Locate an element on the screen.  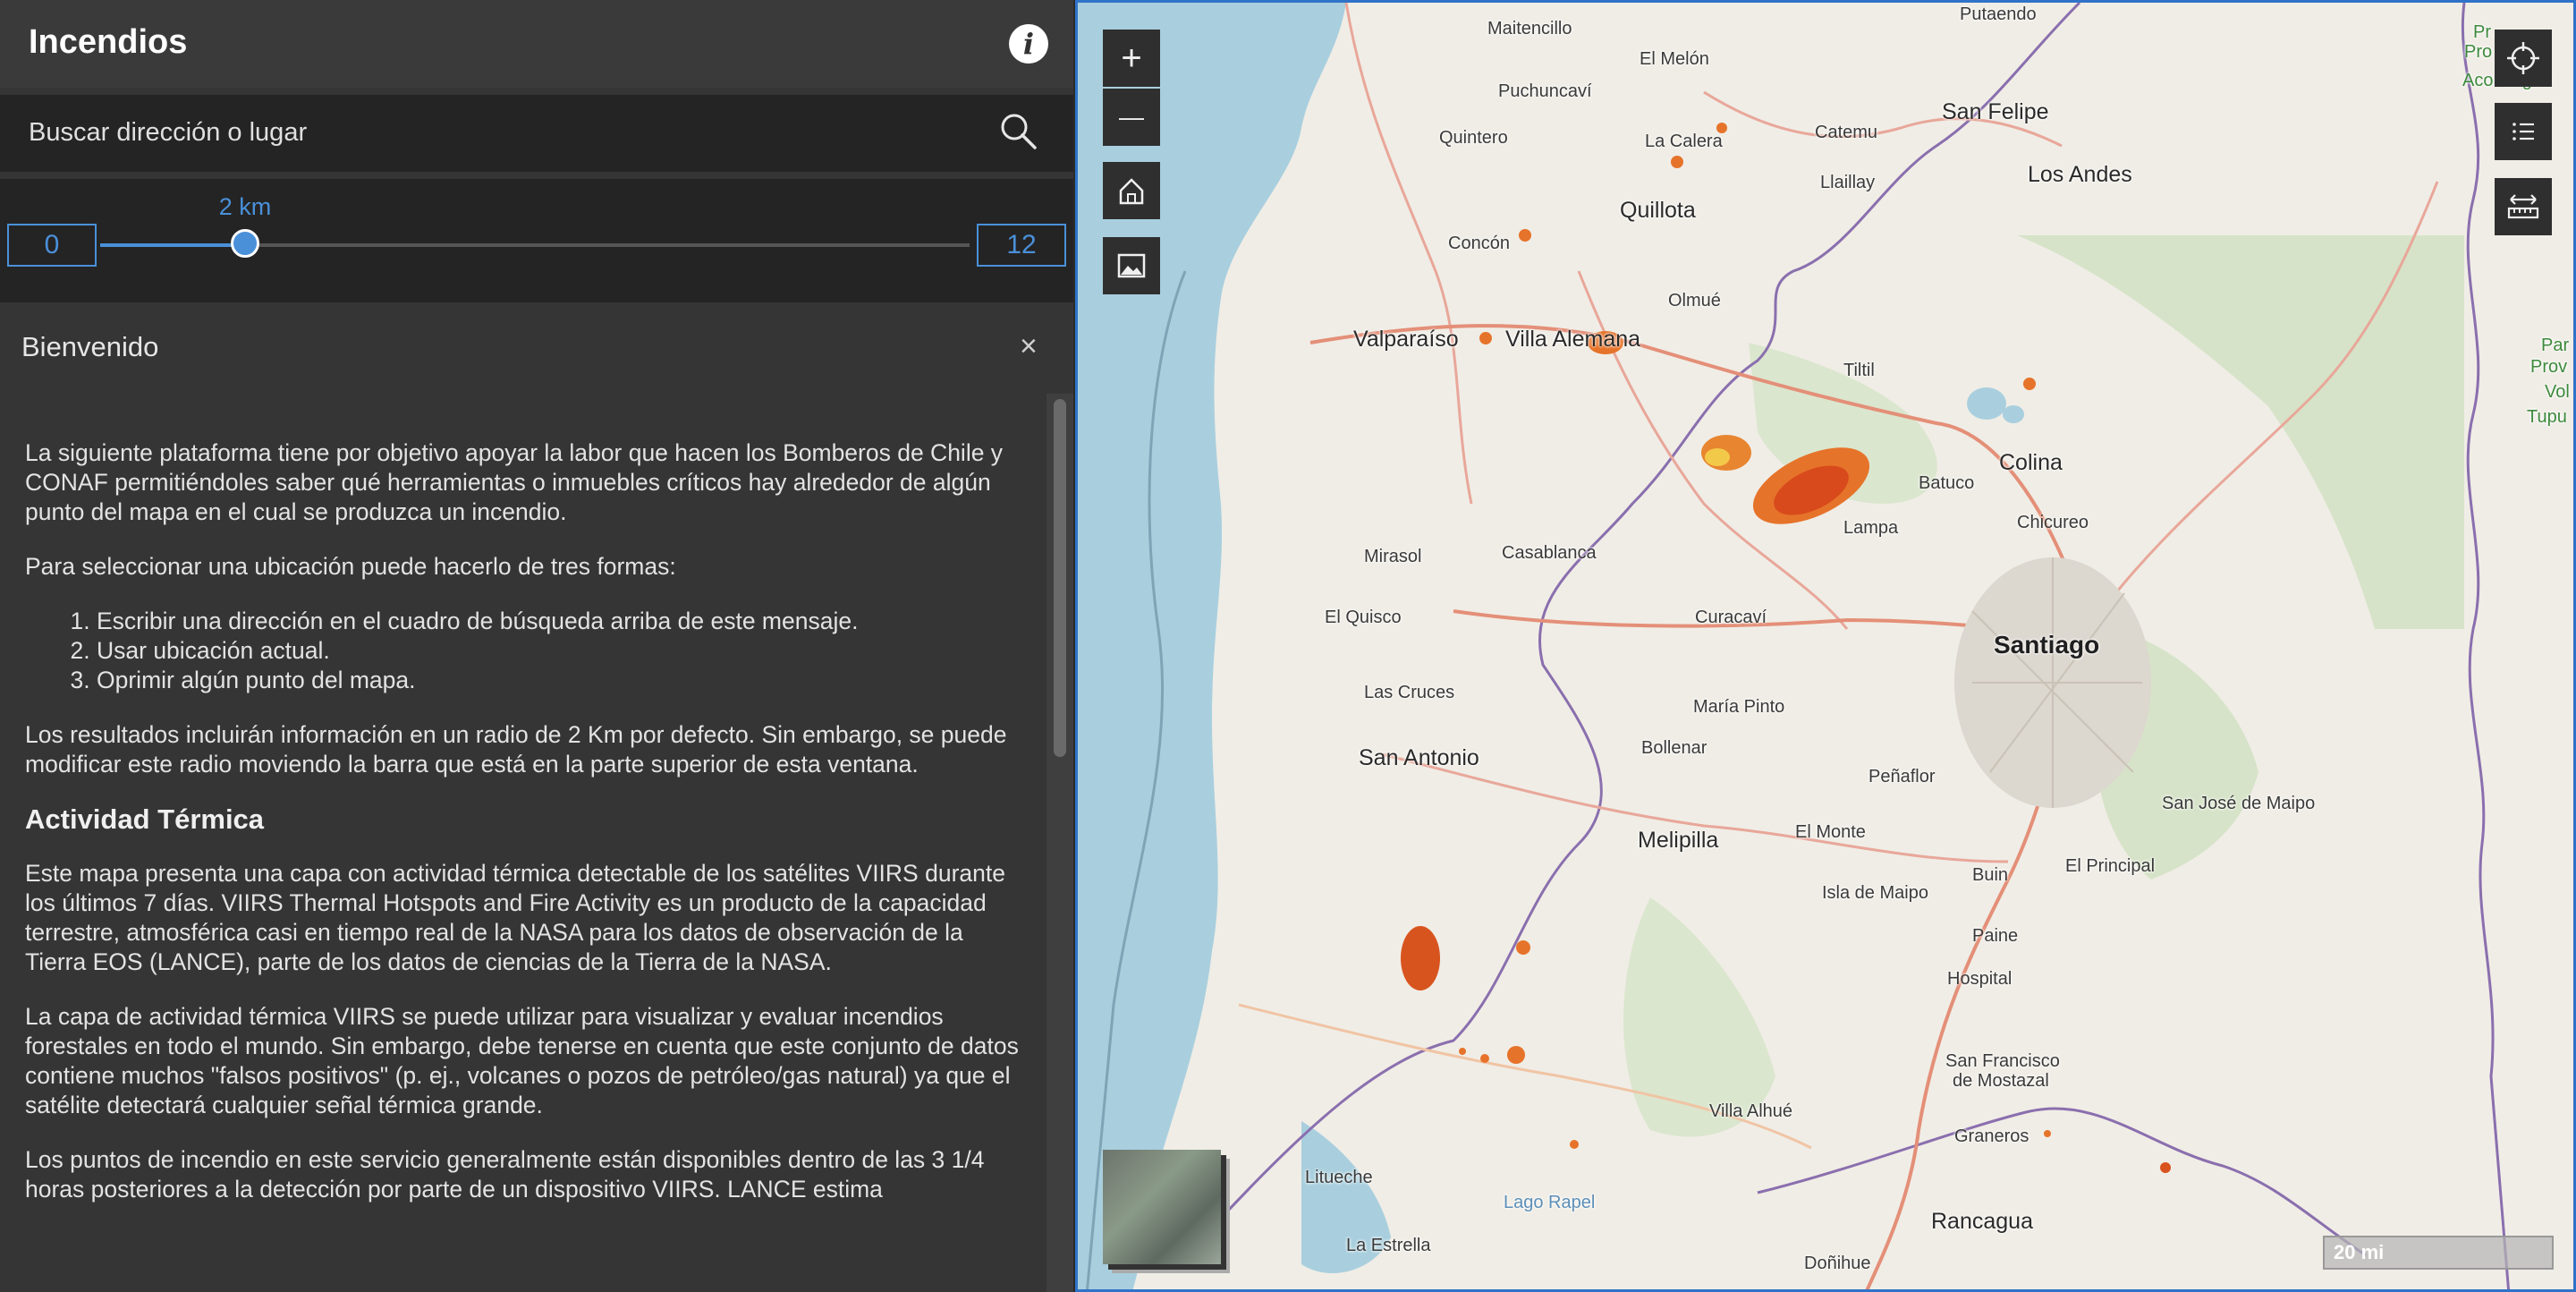
basemap-gallery-button is located at coordinates (1131, 265).